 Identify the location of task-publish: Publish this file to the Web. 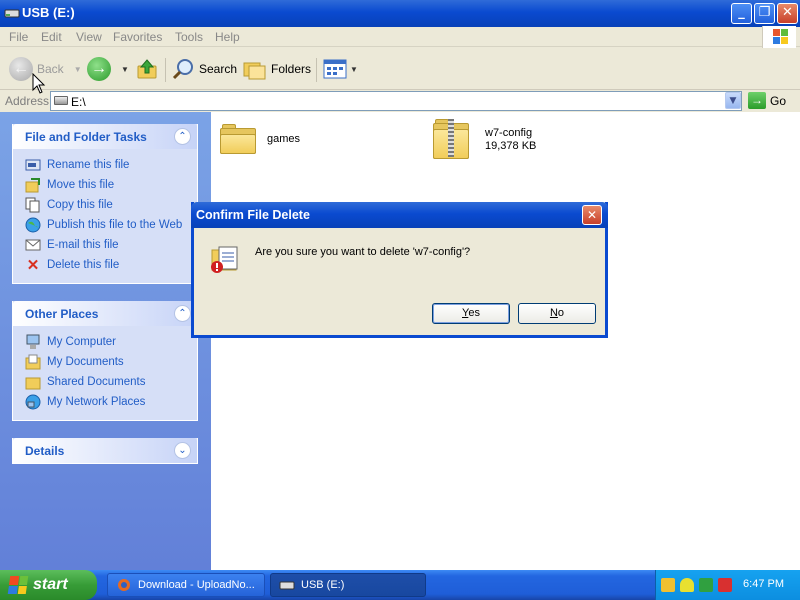
(111, 225).